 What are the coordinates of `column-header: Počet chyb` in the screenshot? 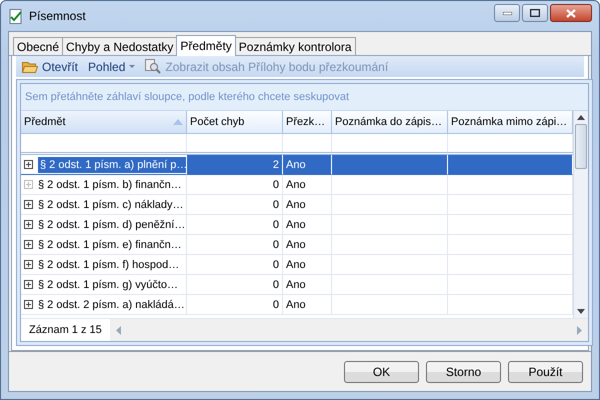 It's located at (235, 122).